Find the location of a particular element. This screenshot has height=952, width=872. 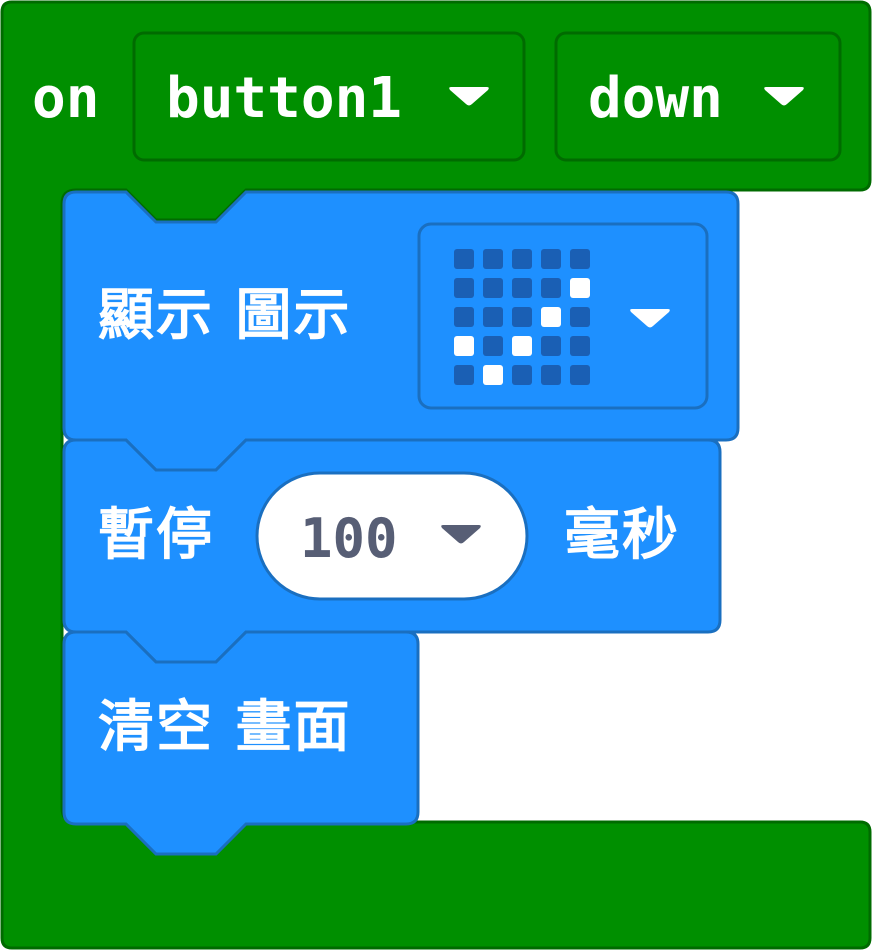

ms-field-value: 100 is located at coordinates (349, 538).